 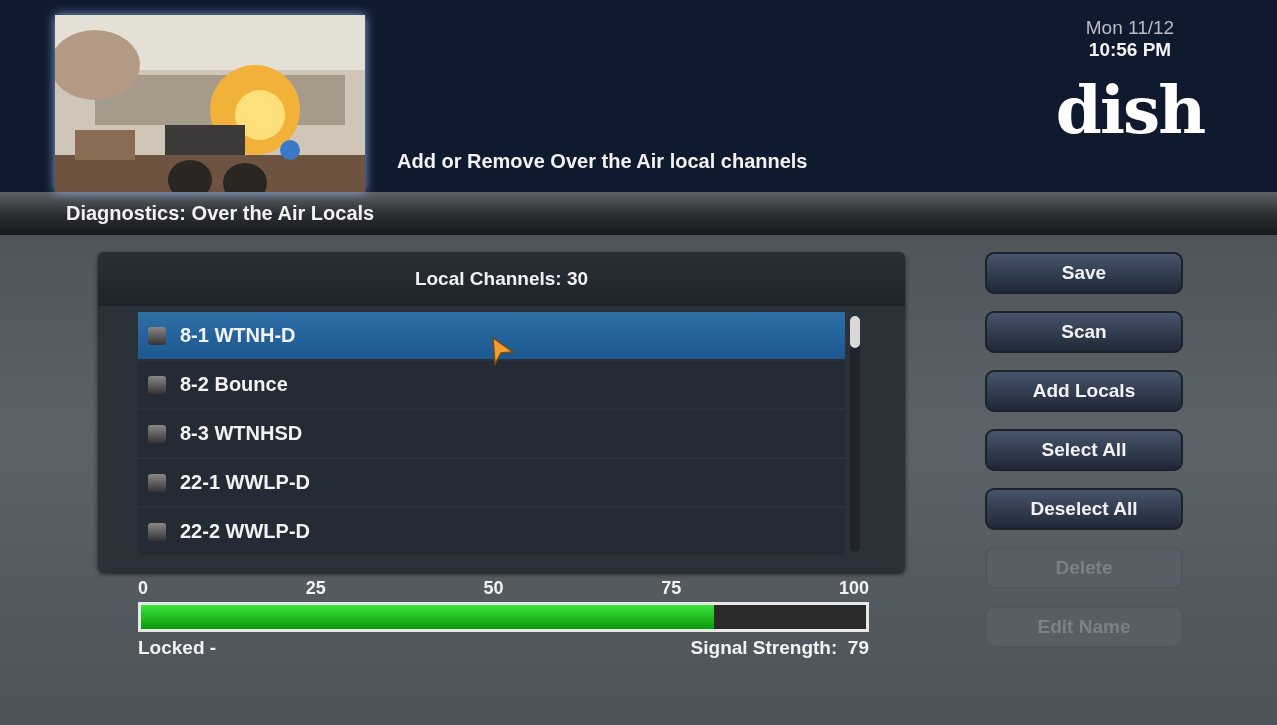 I want to click on menu-button: Add Locals, so click(x=1084, y=391).